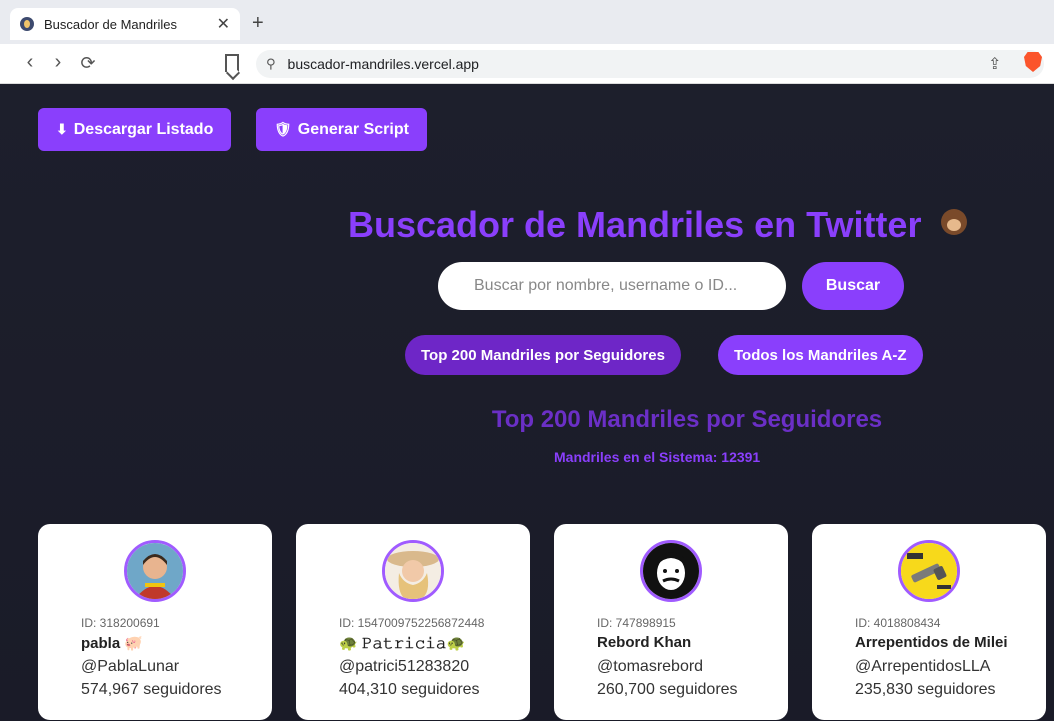 The width and height of the screenshot is (1054, 721). What do you see at coordinates (657, 457) in the screenshot?
I see `system-count: Mandriles en el Sistema: 12391` at bounding box center [657, 457].